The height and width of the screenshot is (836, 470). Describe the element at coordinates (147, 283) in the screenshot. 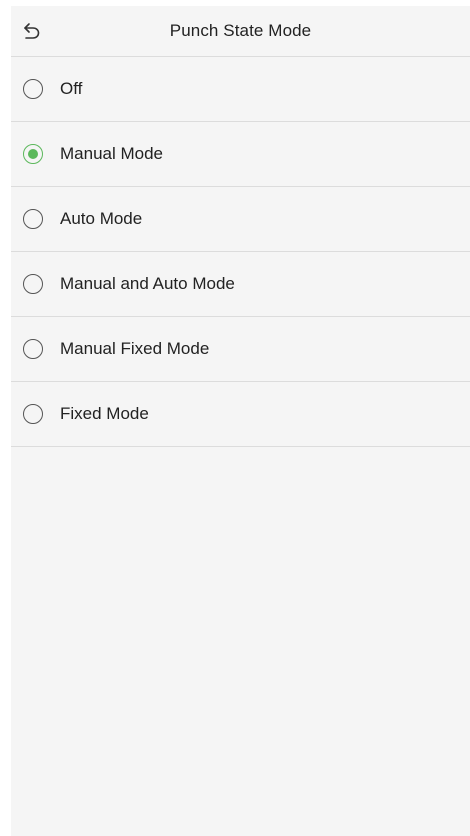

I see `option-label: Manual and Auto Mode` at that location.